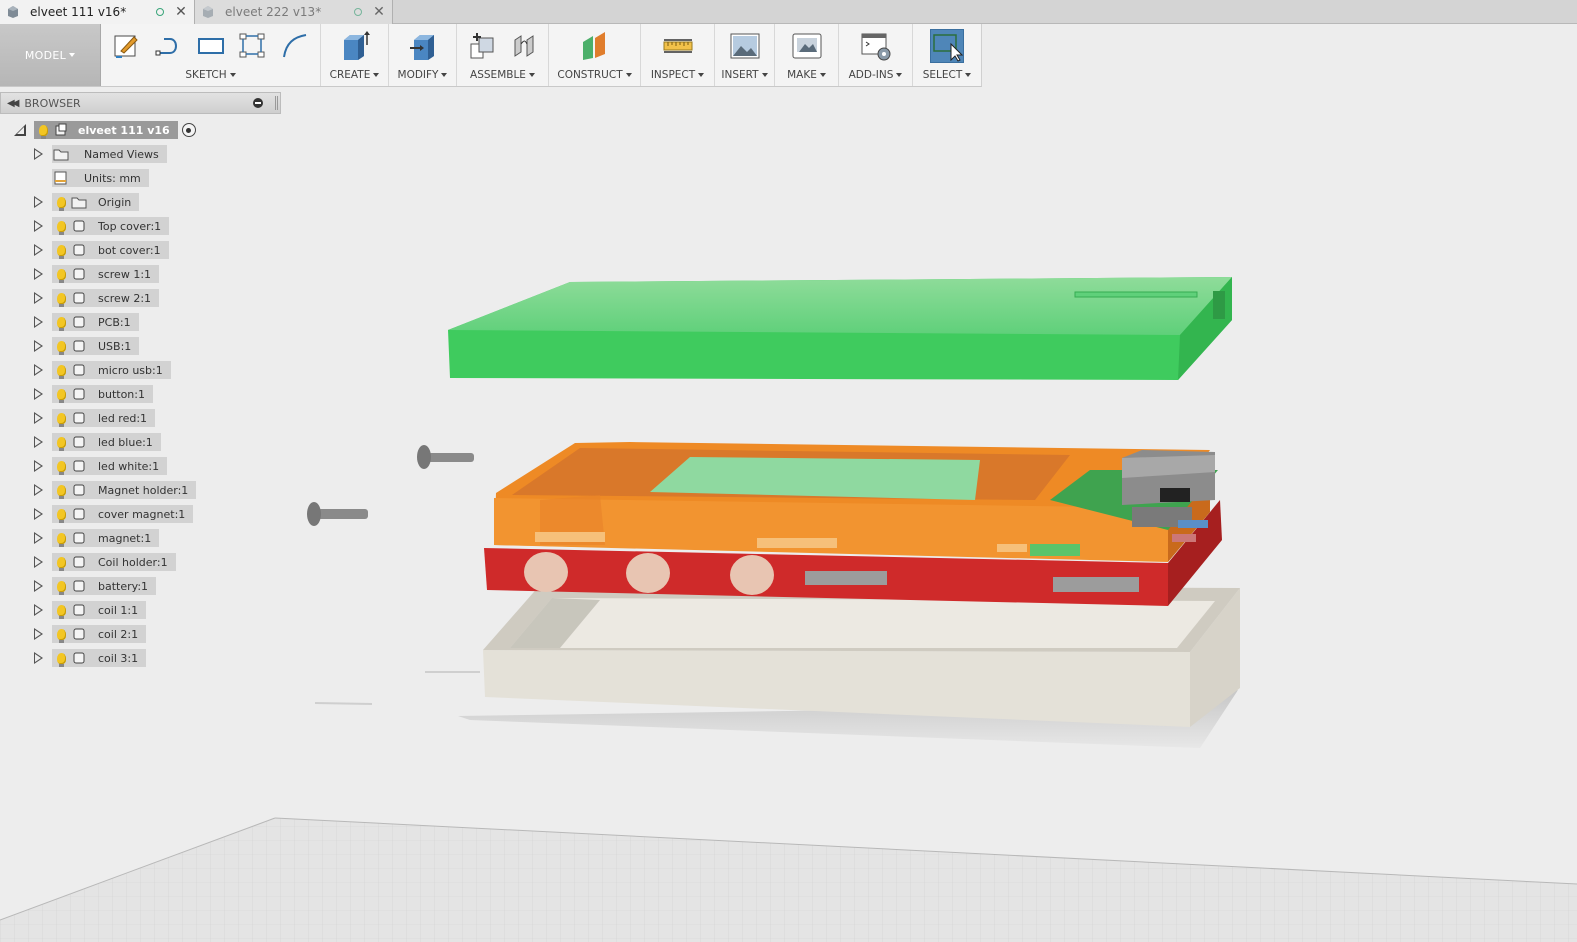 This screenshot has height=942, width=1577. What do you see at coordinates (678, 46) in the screenshot?
I see `measure-icon` at bounding box center [678, 46].